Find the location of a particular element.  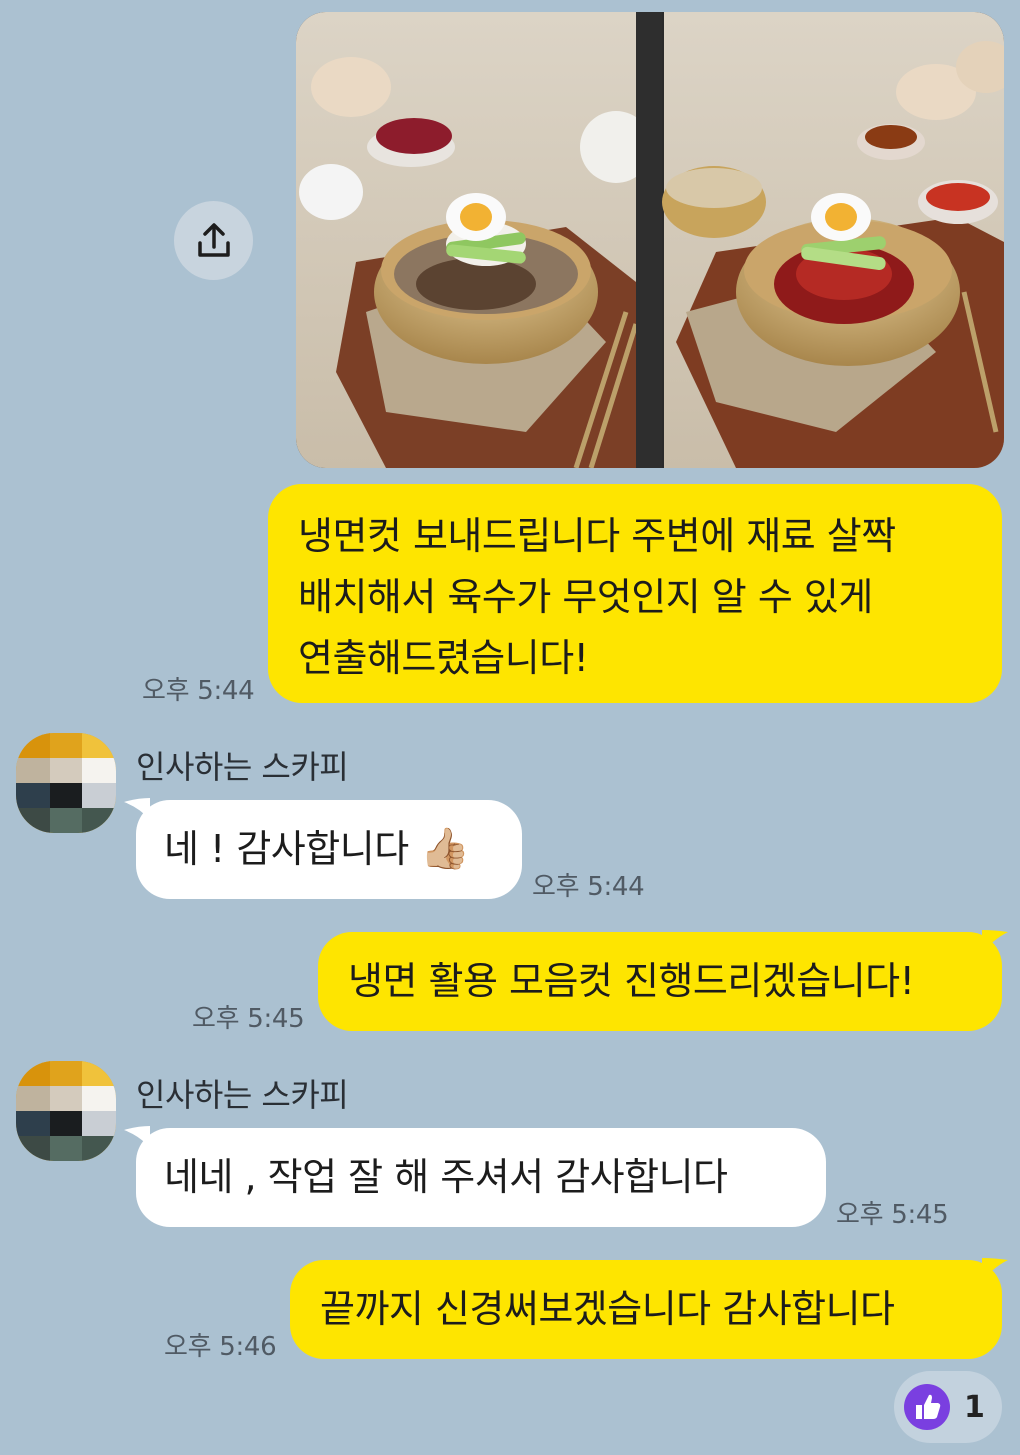

message-line: 배치해서 육수가 무엇인지 알 수 있게 is located at coordinates (585, 597).